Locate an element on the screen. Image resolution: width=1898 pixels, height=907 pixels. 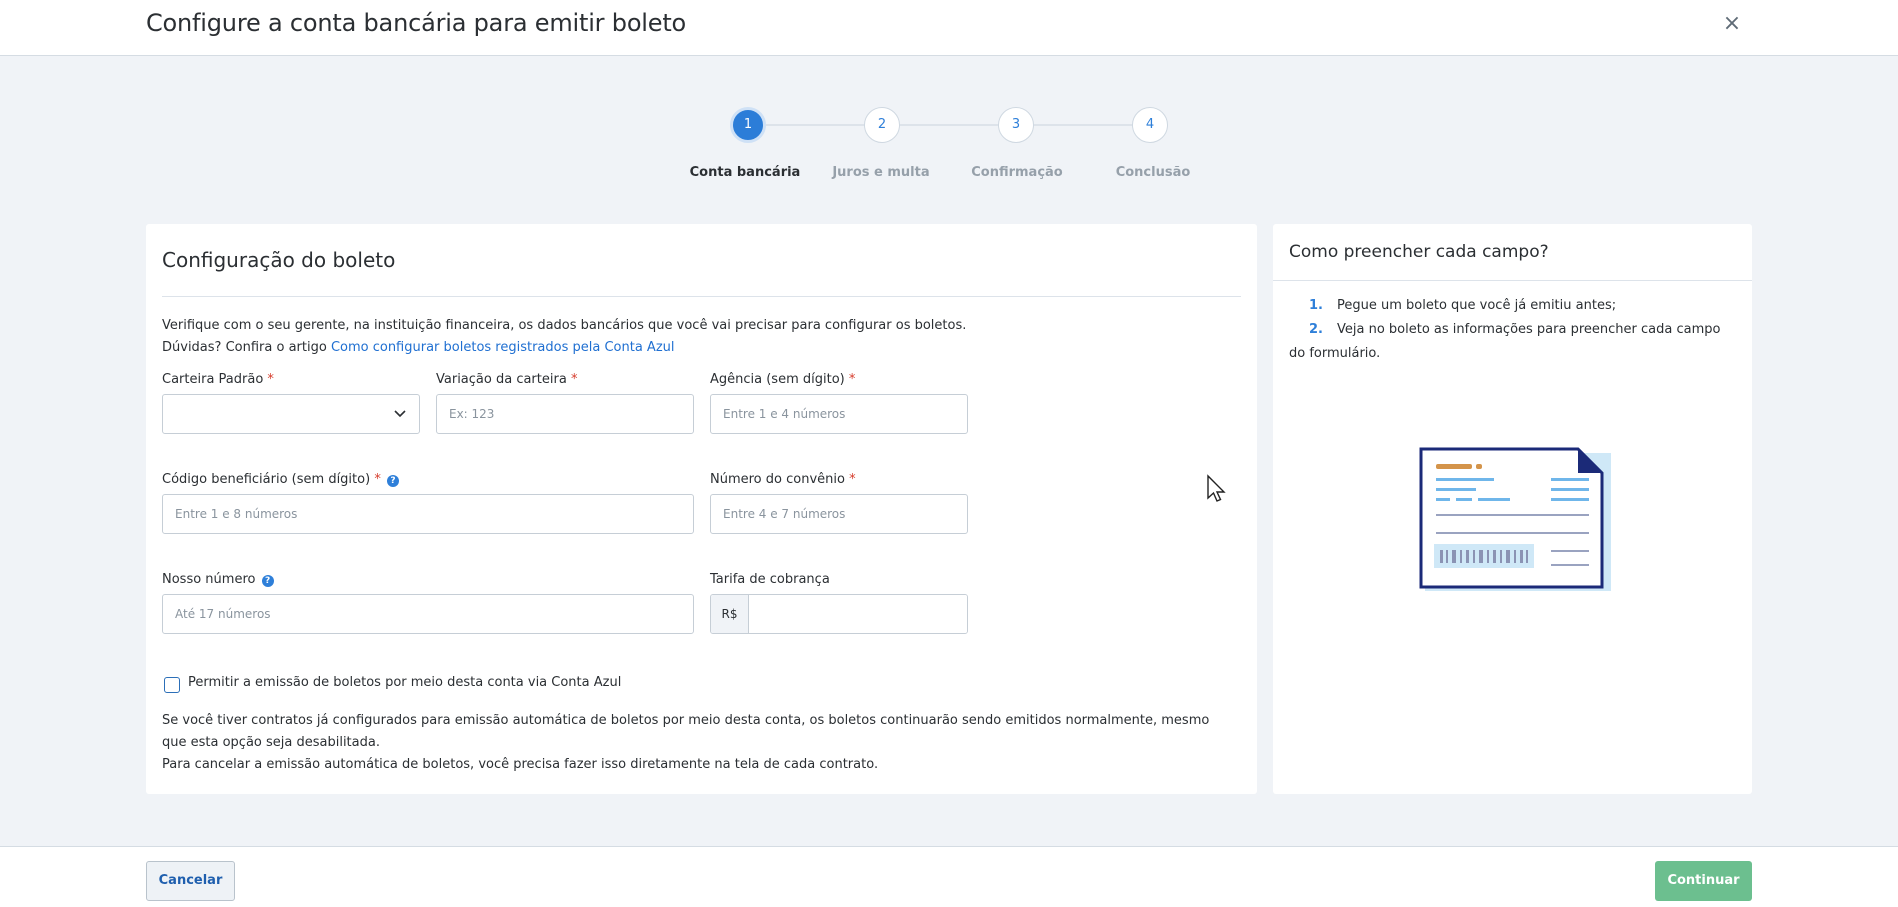
codigo-label-text: Código beneficiário (sem dígito) is located at coordinates (266, 479).